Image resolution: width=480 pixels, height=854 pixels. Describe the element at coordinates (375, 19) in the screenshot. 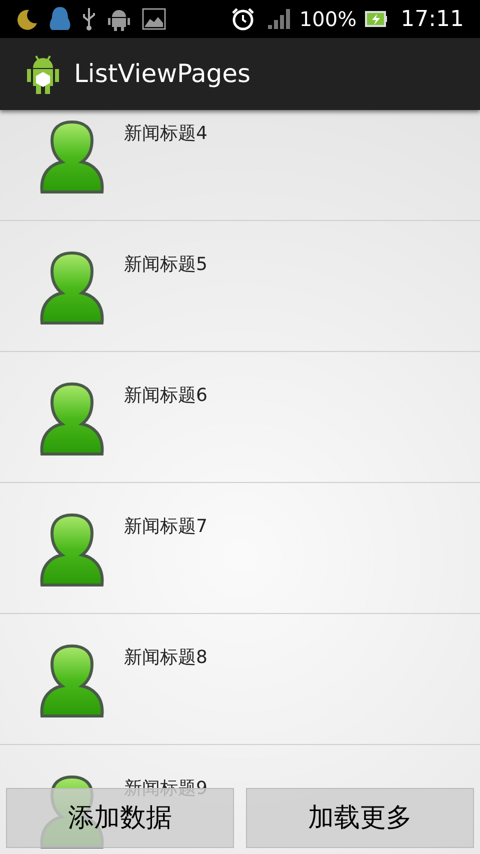

I see `battery-icon` at that location.